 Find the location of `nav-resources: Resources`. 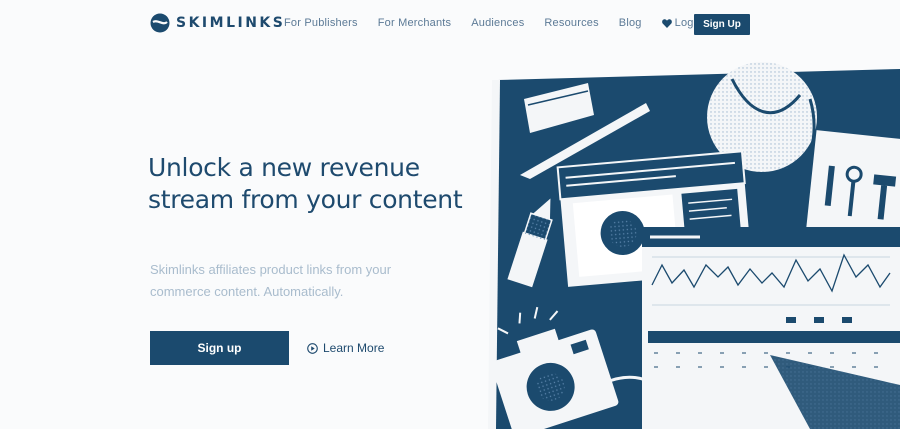

nav-resources: Resources is located at coordinates (571, 23).